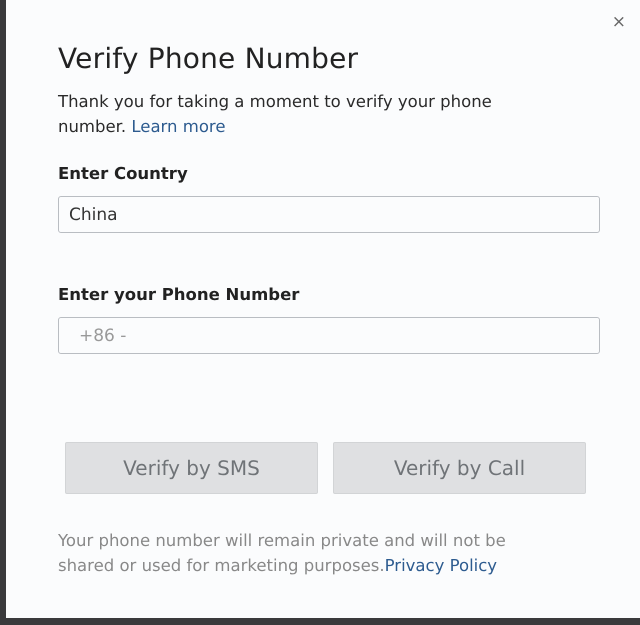  I want to click on field-label: Enter your Phone Number, so click(179, 294).